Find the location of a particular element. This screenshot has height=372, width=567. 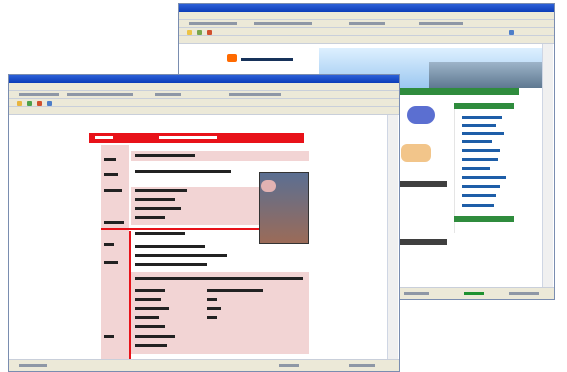

back-content-gray is located at coordinates (422, 184).